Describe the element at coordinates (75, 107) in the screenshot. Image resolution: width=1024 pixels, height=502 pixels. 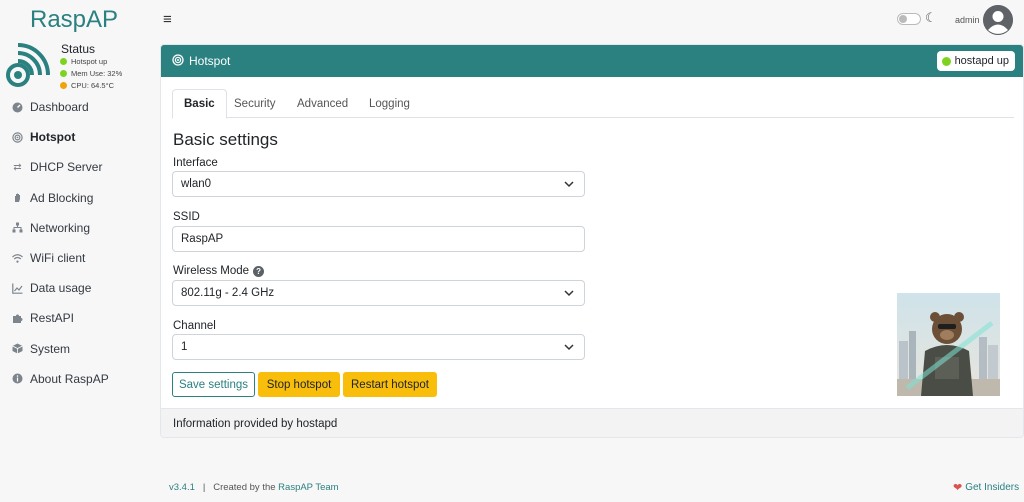
I see `sidebar-item-dashboard: Dashboard` at that location.